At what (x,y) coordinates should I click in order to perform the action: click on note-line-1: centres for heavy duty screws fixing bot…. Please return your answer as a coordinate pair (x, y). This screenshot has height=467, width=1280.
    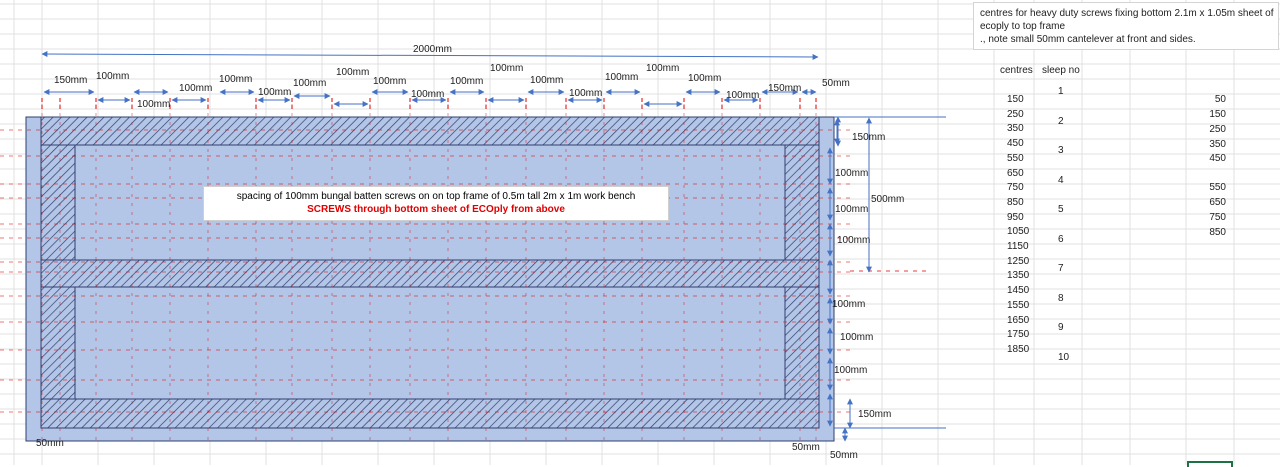
    Looking at the image, I should click on (1127, 13).